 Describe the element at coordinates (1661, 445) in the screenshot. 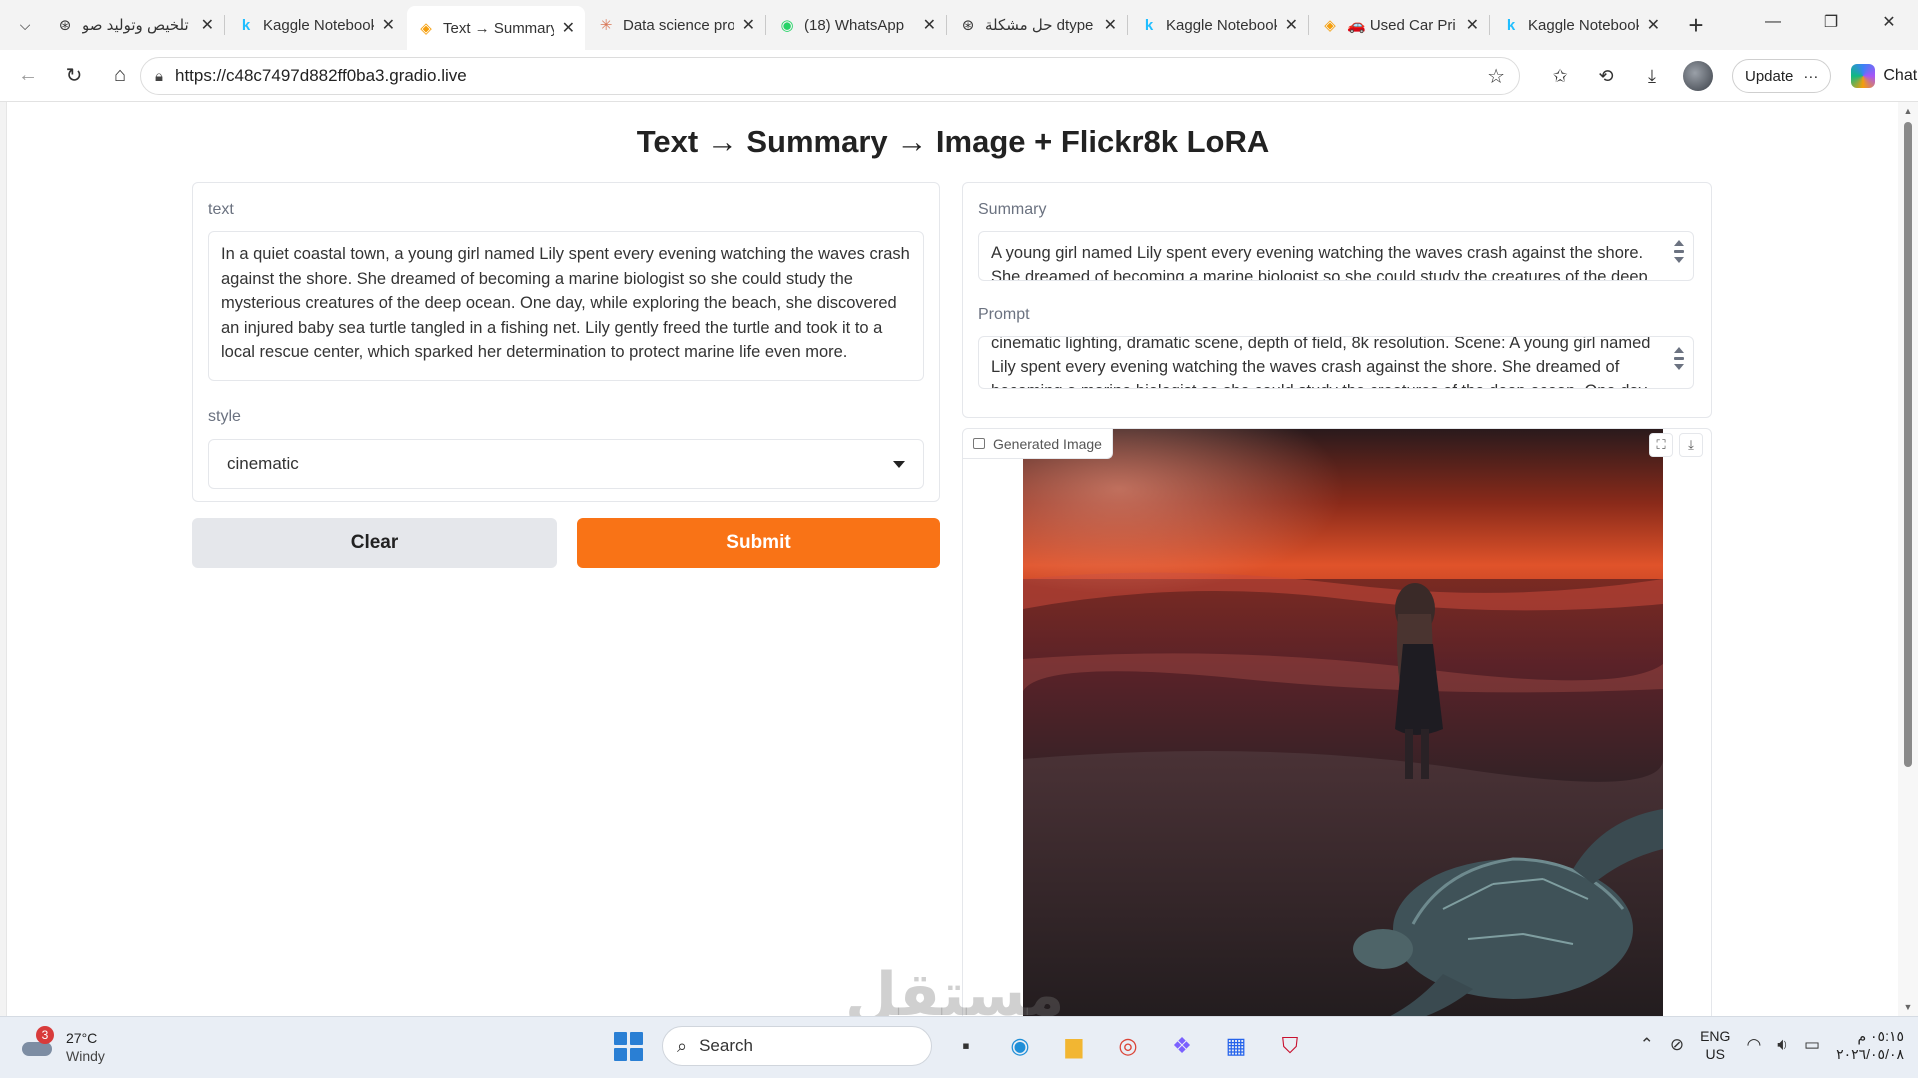

I see `fullscreen-button: ⛶` at that location.